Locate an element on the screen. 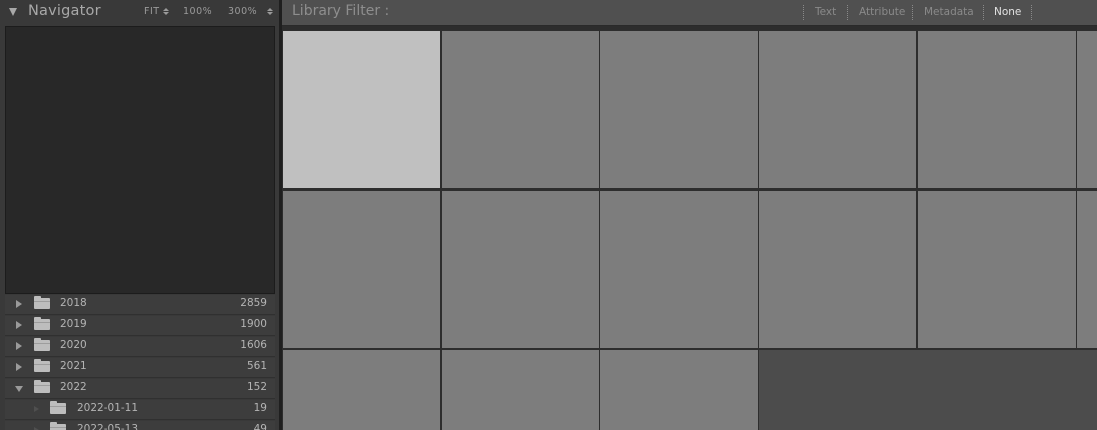 Image resolution: width=1097 pixels, height=430 pixels. folder-row-2020: 2020 1606 is located at coordinates (140, 347).